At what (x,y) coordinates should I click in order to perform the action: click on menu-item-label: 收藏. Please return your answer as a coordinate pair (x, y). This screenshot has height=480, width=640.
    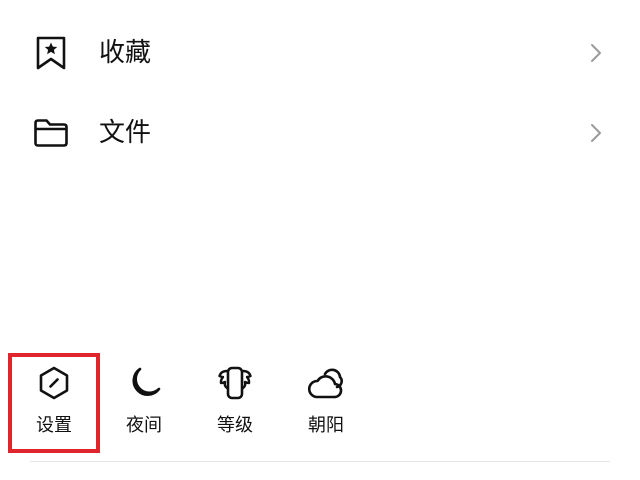
    Looking at the image, I should click on (125, 53).